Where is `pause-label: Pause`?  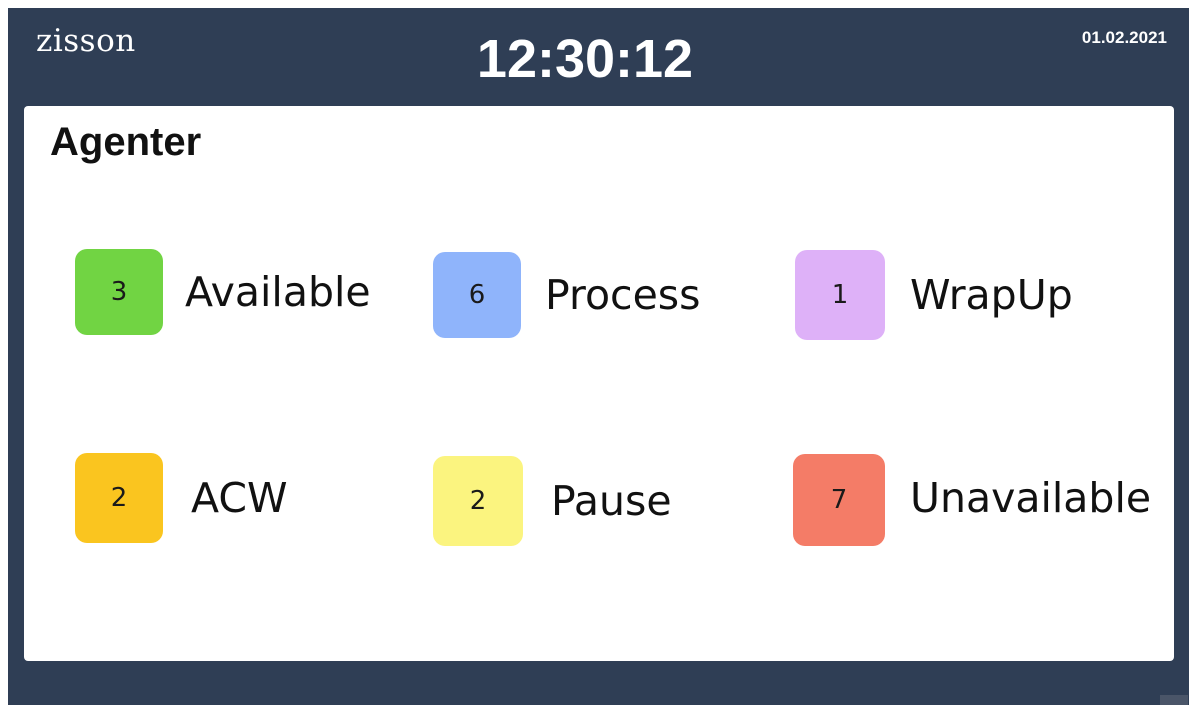
pause-label: Pause is located at coordinates (611, 501).